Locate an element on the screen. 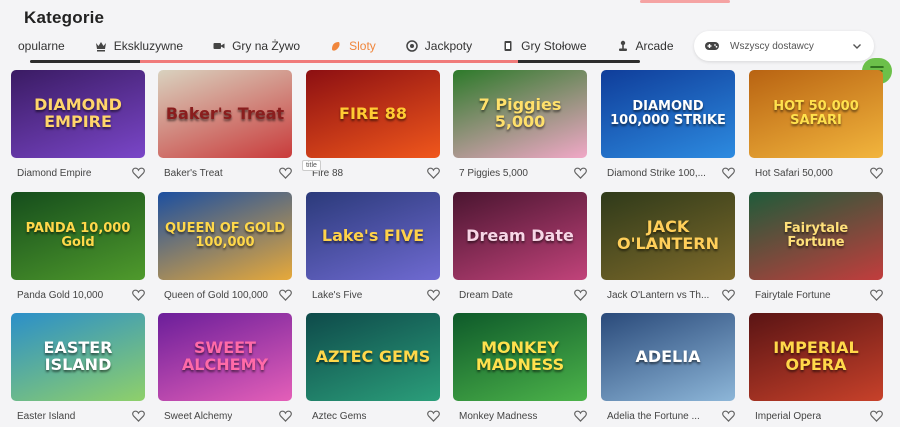 The width and height of the screenshot is (900, 427). game-logo: SWEET ALCHEMY is located at coordinates (225, 356).